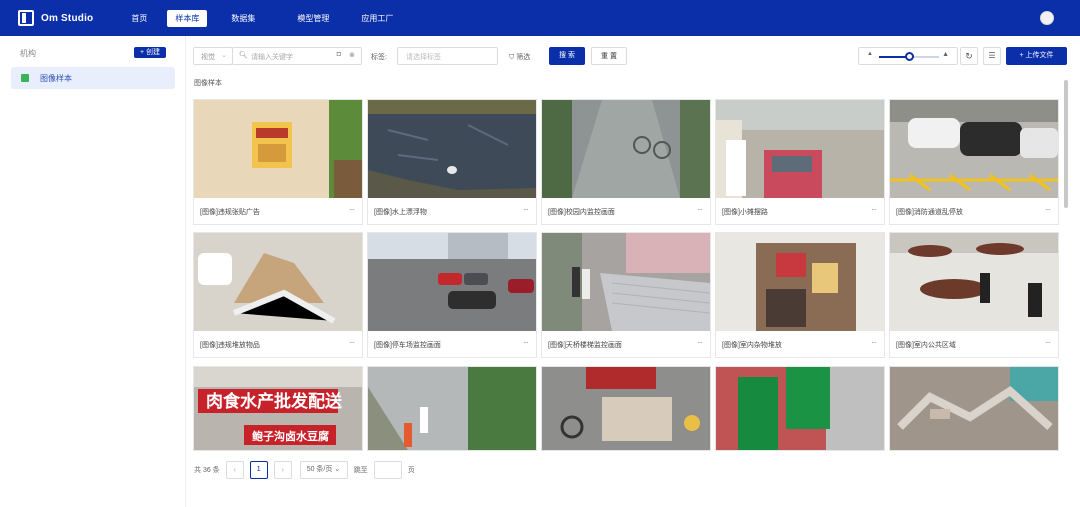 The width and height of the screenshot is (1080, 507). I want to click on image-card: [图像]小摊摆路 ···, so click(800, 162).